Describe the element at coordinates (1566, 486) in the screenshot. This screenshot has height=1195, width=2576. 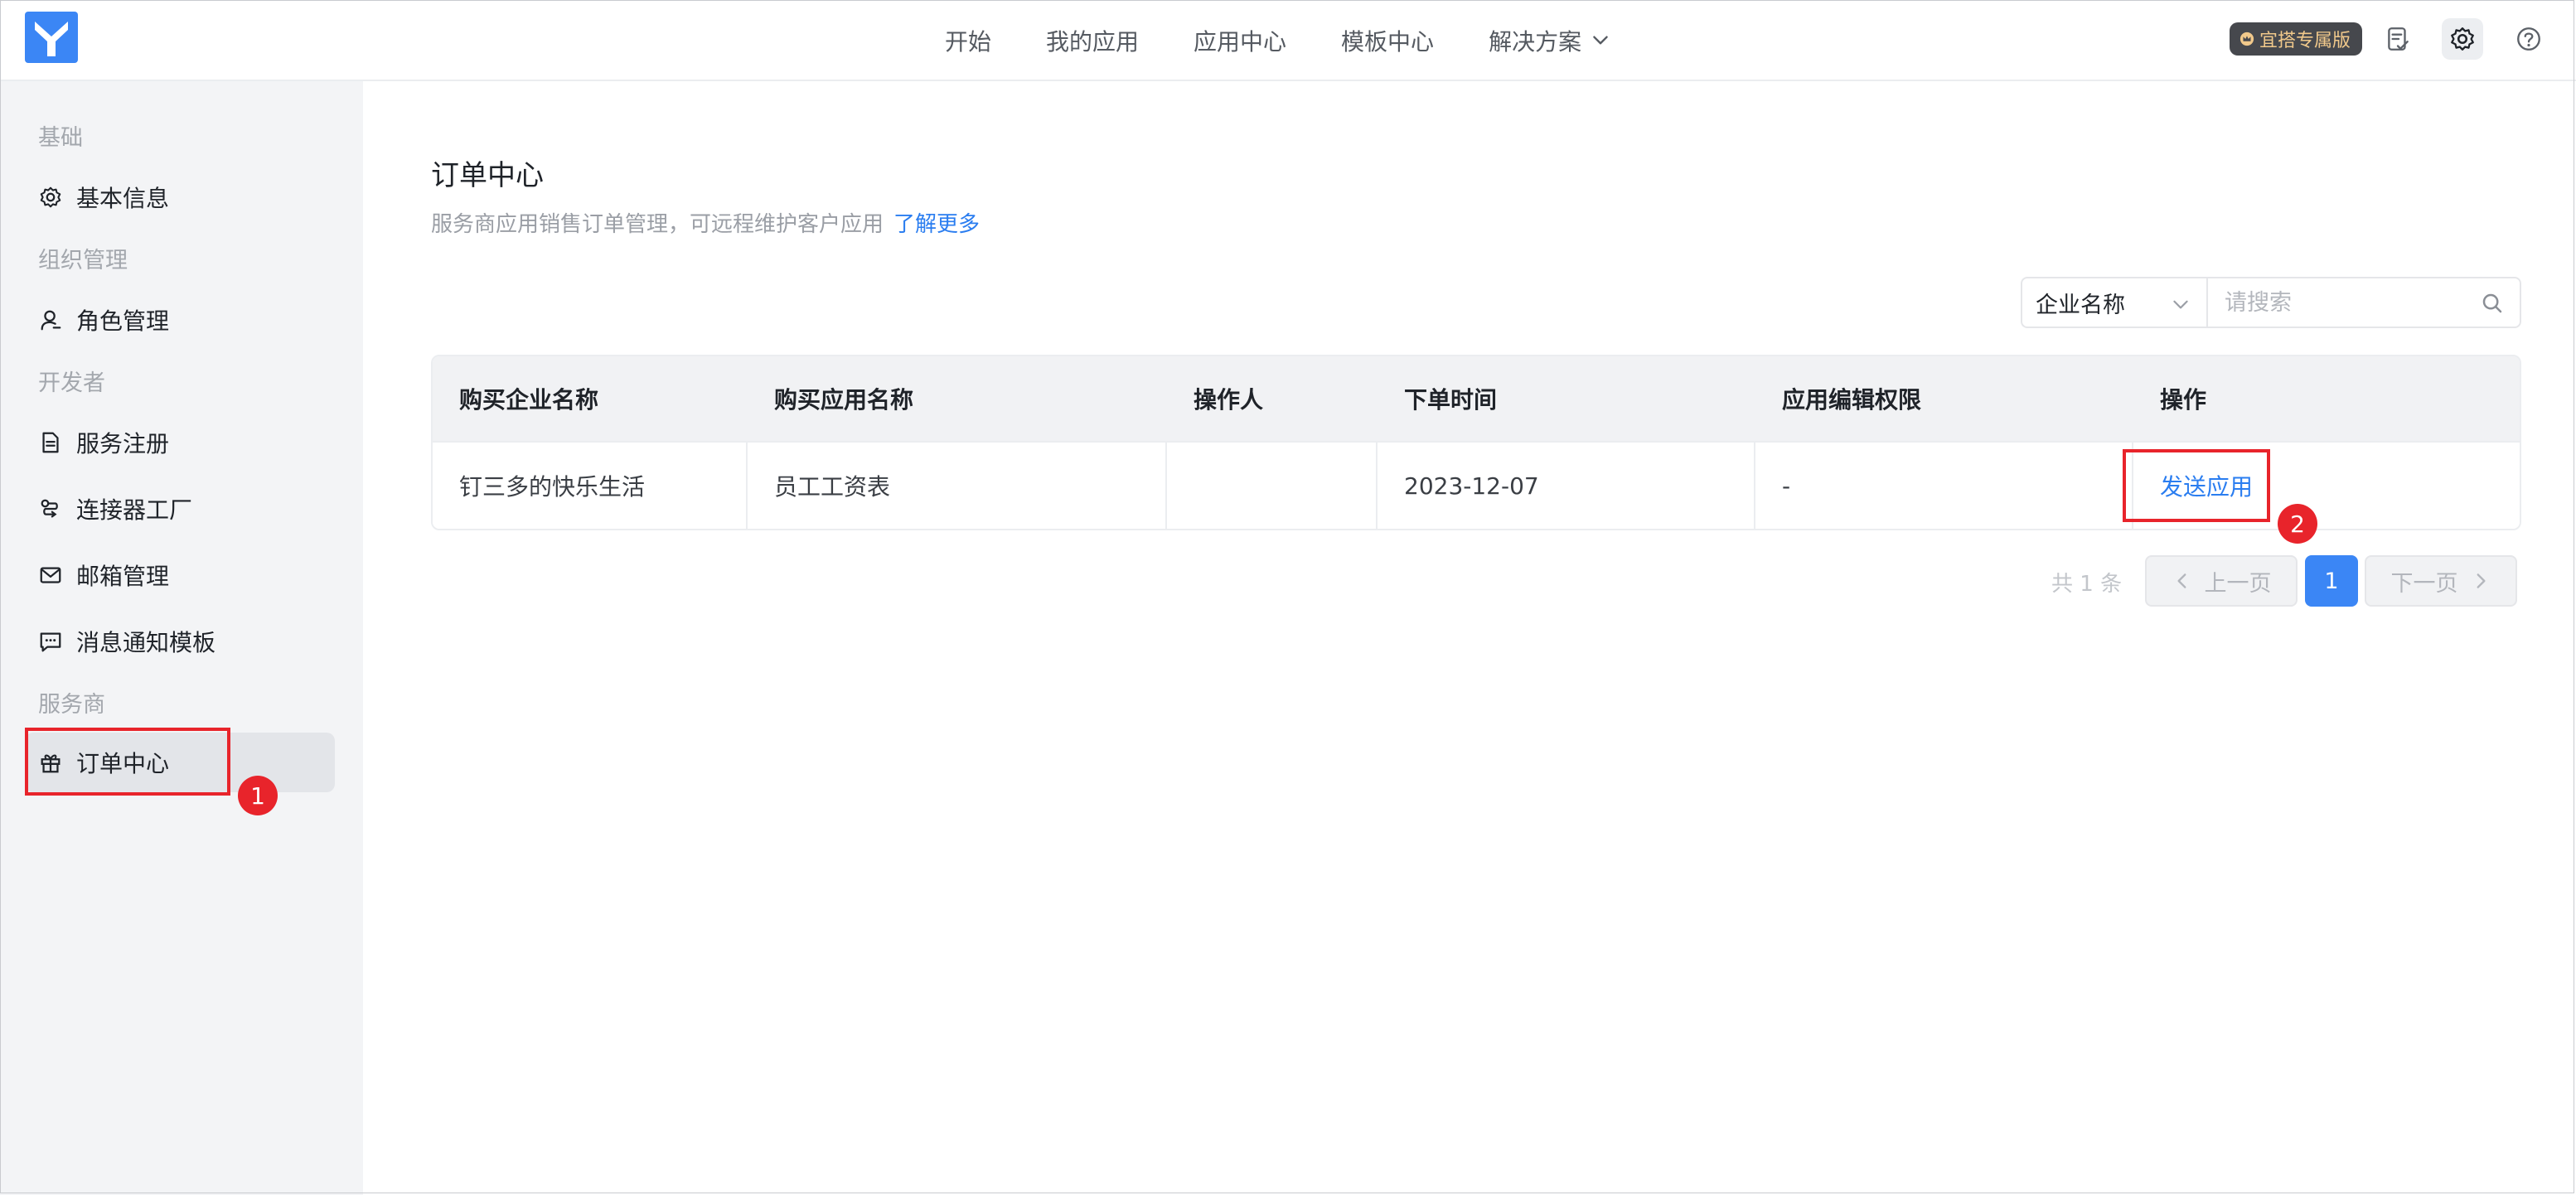
I see `cell-order-time: 2023-12-07` at that location.